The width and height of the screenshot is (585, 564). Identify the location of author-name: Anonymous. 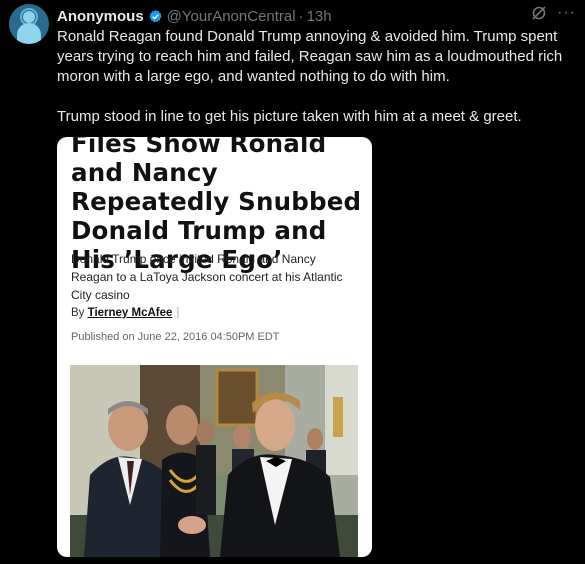
(100, 16).